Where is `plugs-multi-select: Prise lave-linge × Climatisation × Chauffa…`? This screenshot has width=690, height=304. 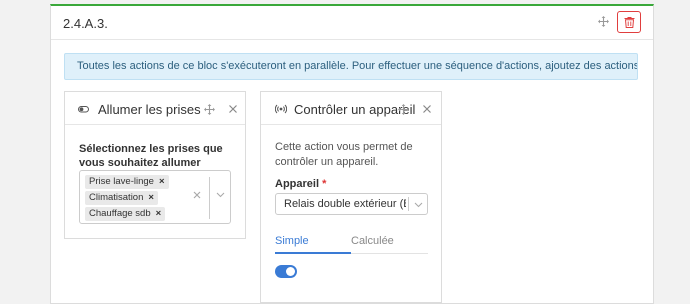
plugs-multi-select: Prise lave-linge × Climatisation × Chauffa… is located at coordinates (155, 197).